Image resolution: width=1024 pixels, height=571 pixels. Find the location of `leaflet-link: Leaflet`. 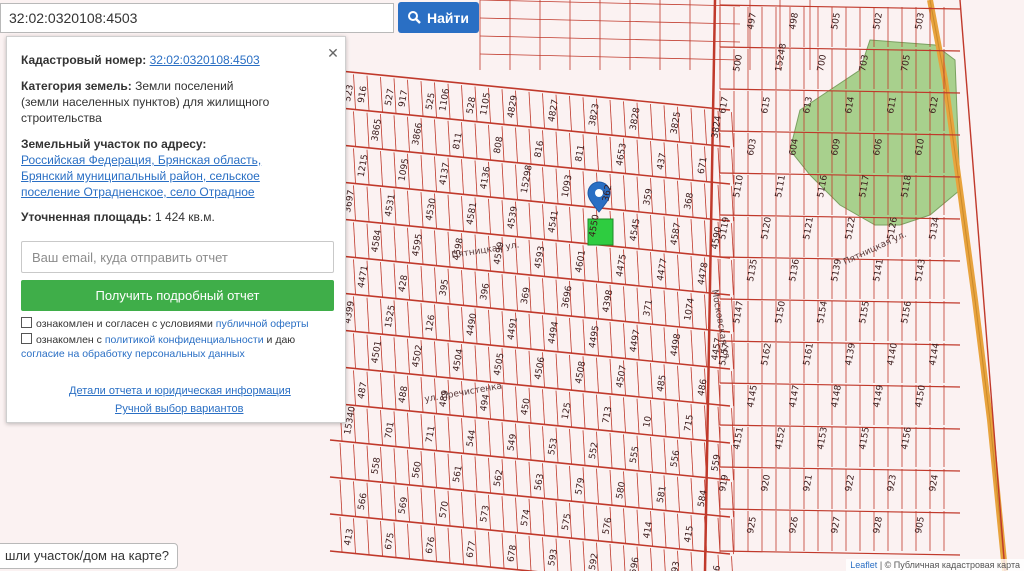

leaflet-link: Leaflet is located at coordinates (863, 565).